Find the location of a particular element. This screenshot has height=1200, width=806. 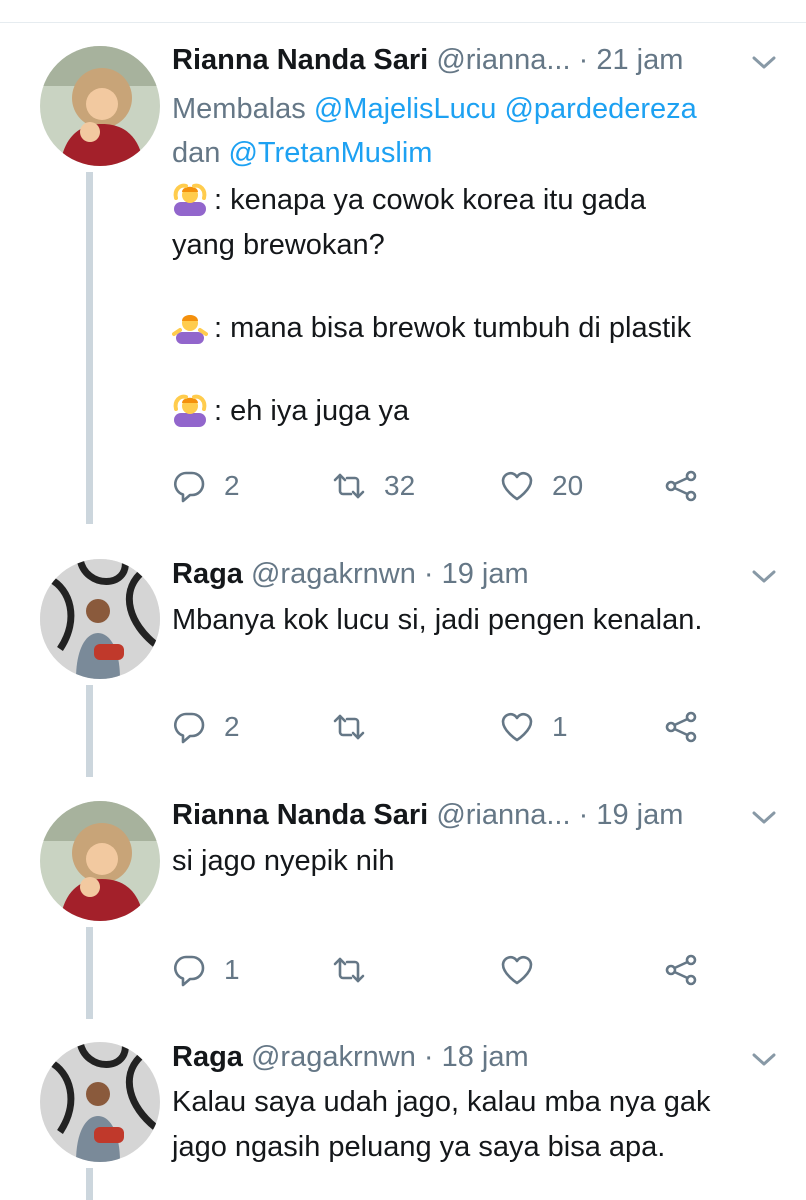

mention-link: @pardedereza is located at coordinates (600, 109).